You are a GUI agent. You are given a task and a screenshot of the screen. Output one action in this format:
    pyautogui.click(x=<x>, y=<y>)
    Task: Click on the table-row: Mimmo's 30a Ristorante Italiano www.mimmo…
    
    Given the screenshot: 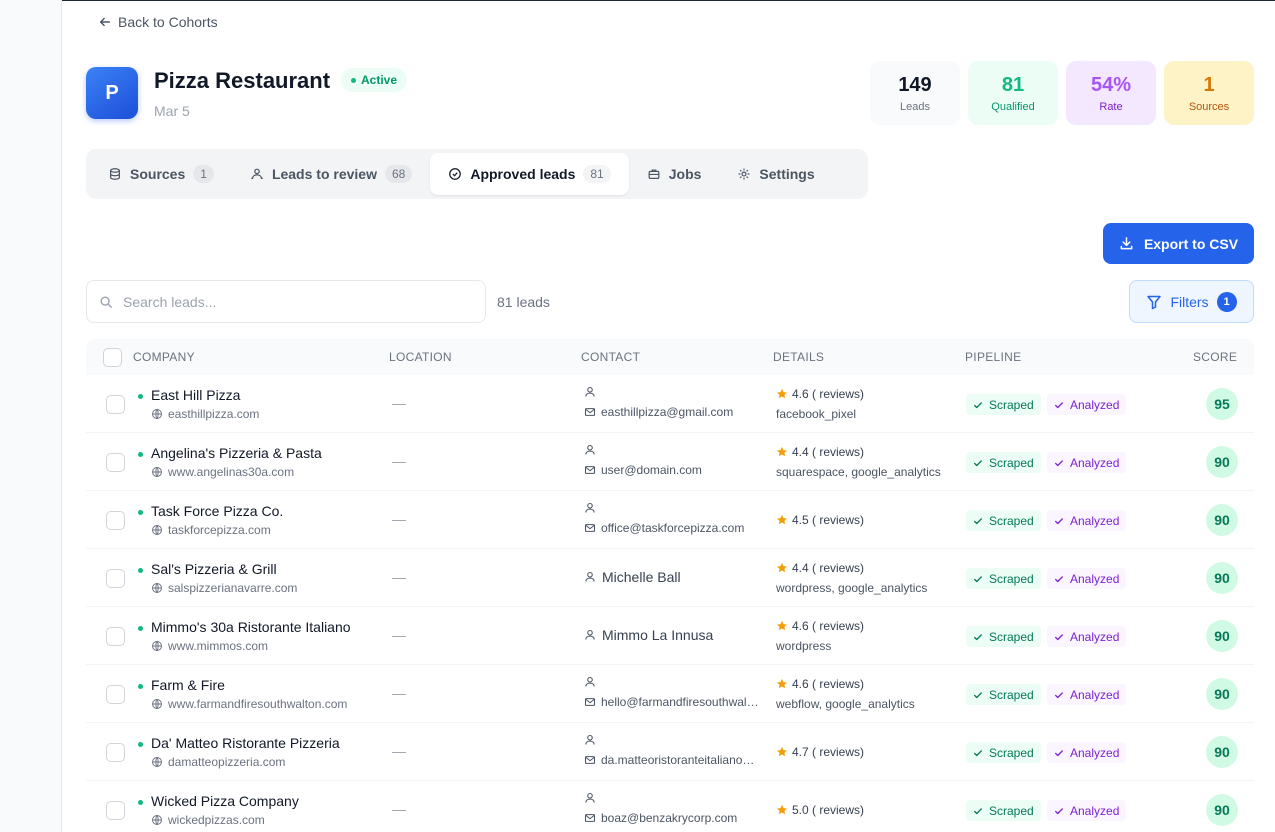 What is the action you would take?
    pyautogui.click(x=670, y=636)
    